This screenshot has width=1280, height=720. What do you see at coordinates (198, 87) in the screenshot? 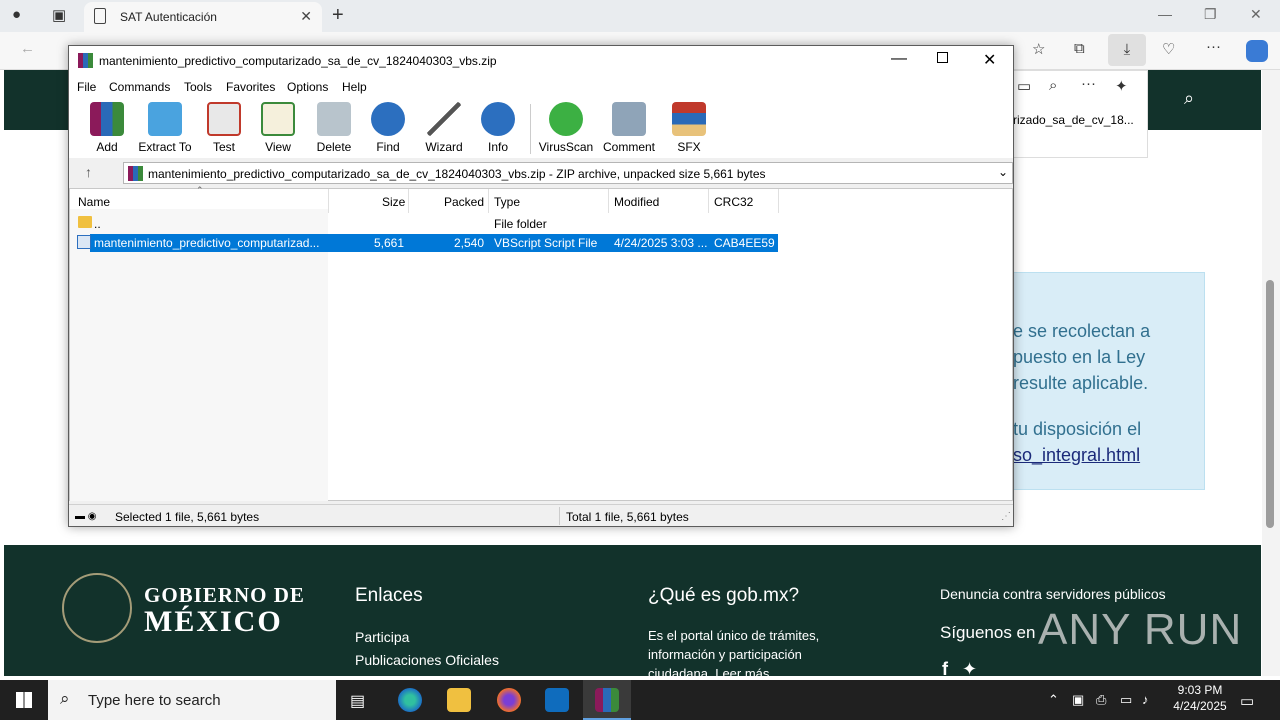
I see `menu-tools: Tools` at bounding box center [198, 87].